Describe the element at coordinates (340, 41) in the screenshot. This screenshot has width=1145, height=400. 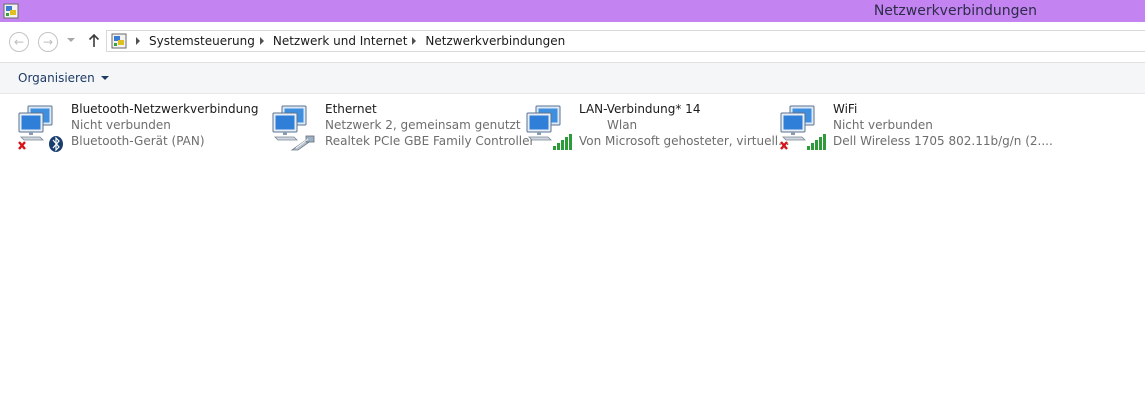
I see `breadcrumb-item-netzwerk-und-internet: Netzwerk und Internet` at that location.